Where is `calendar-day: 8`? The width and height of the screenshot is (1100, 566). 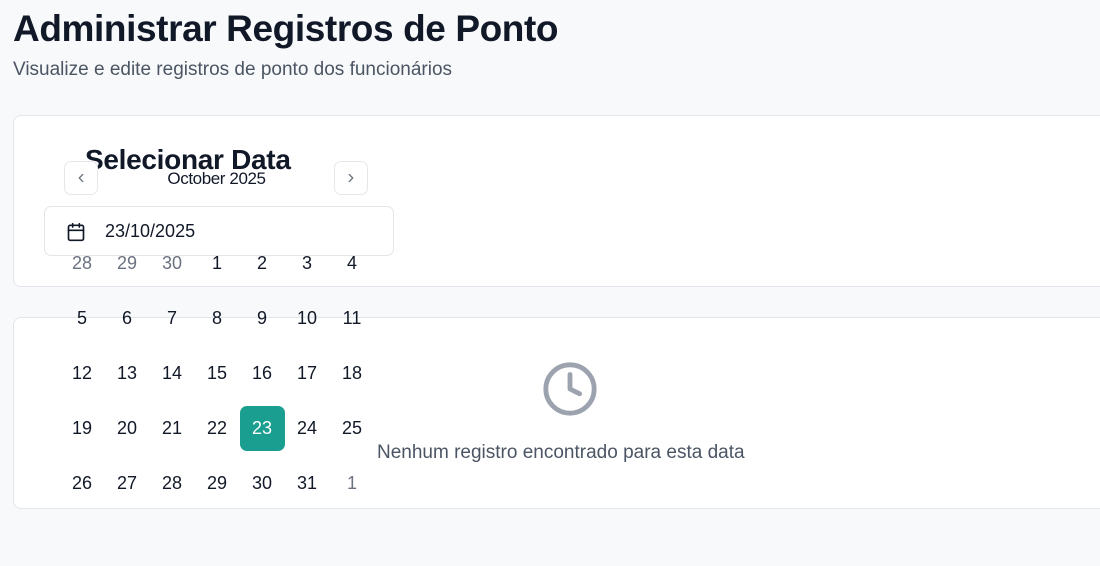 calendar-day: 8 is located at coordinates (217, 318).